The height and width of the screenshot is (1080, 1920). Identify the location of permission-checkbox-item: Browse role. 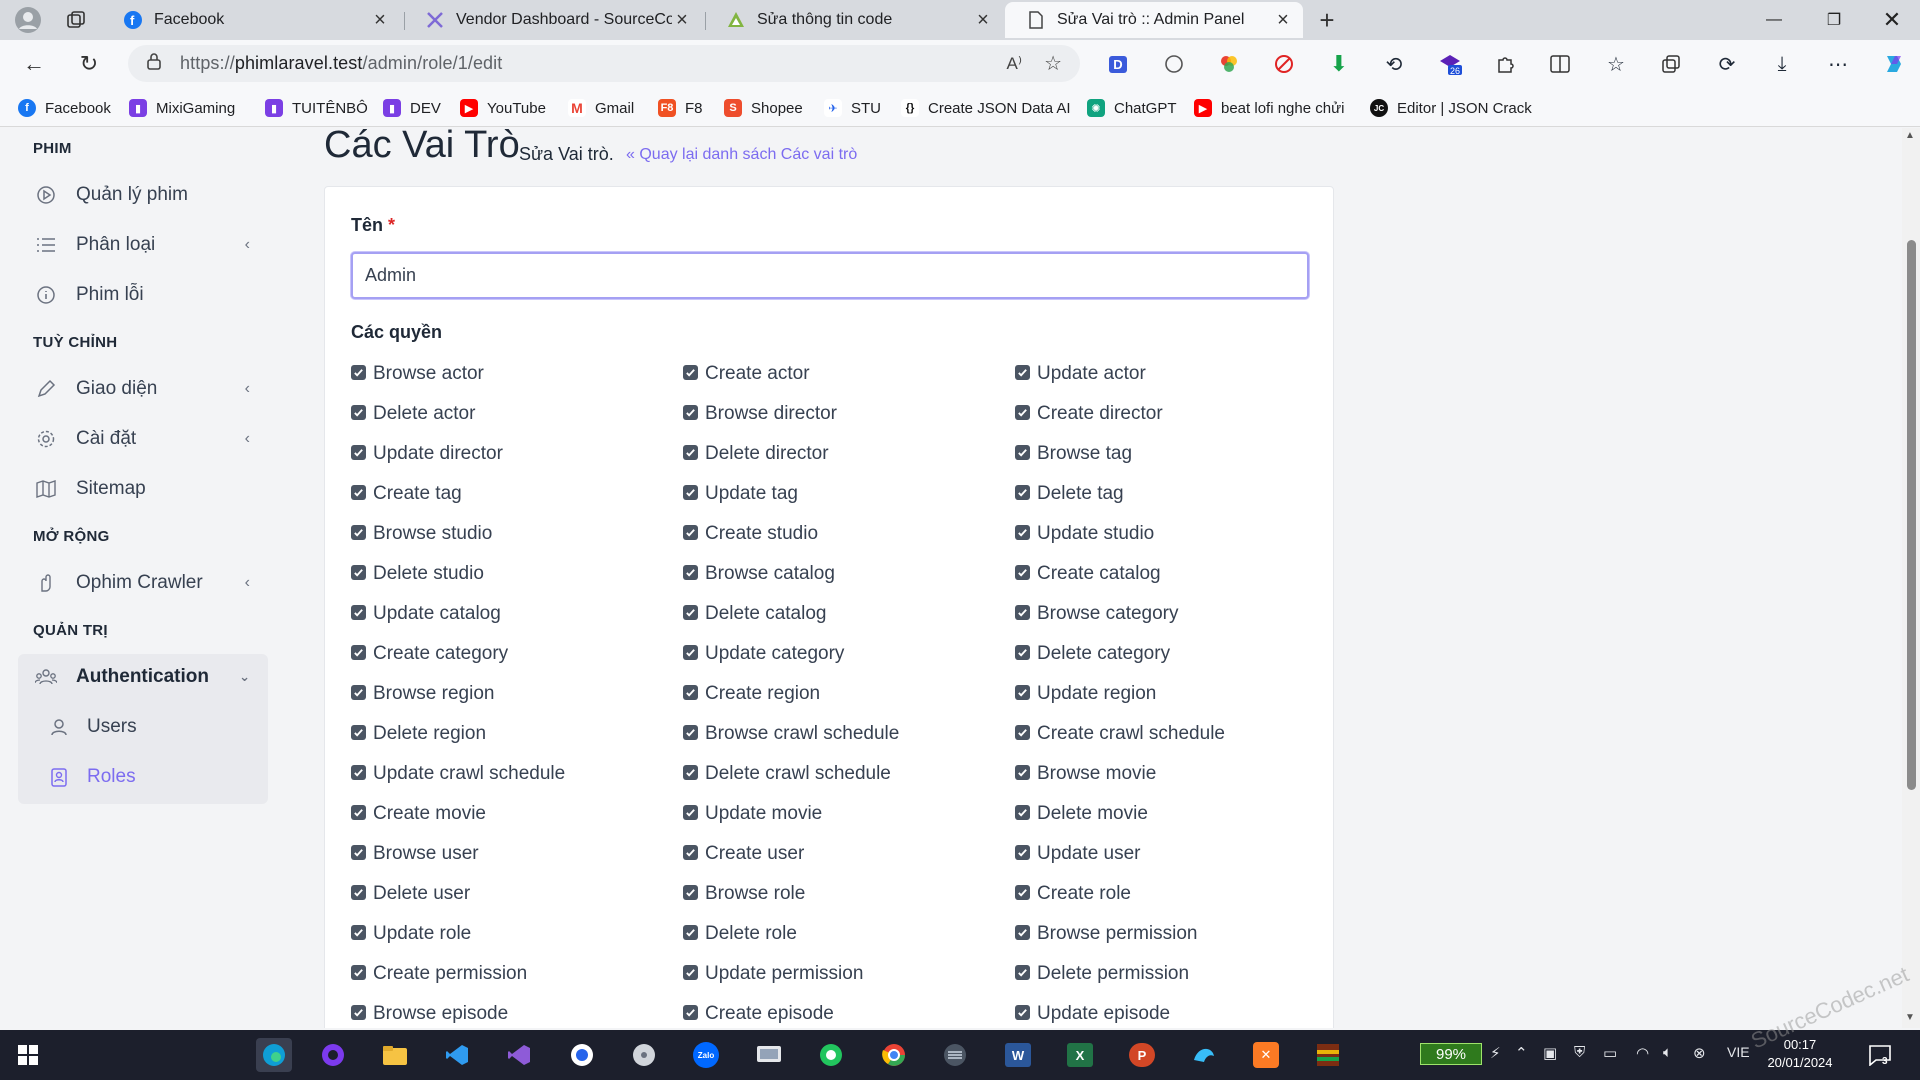
(744, 894).